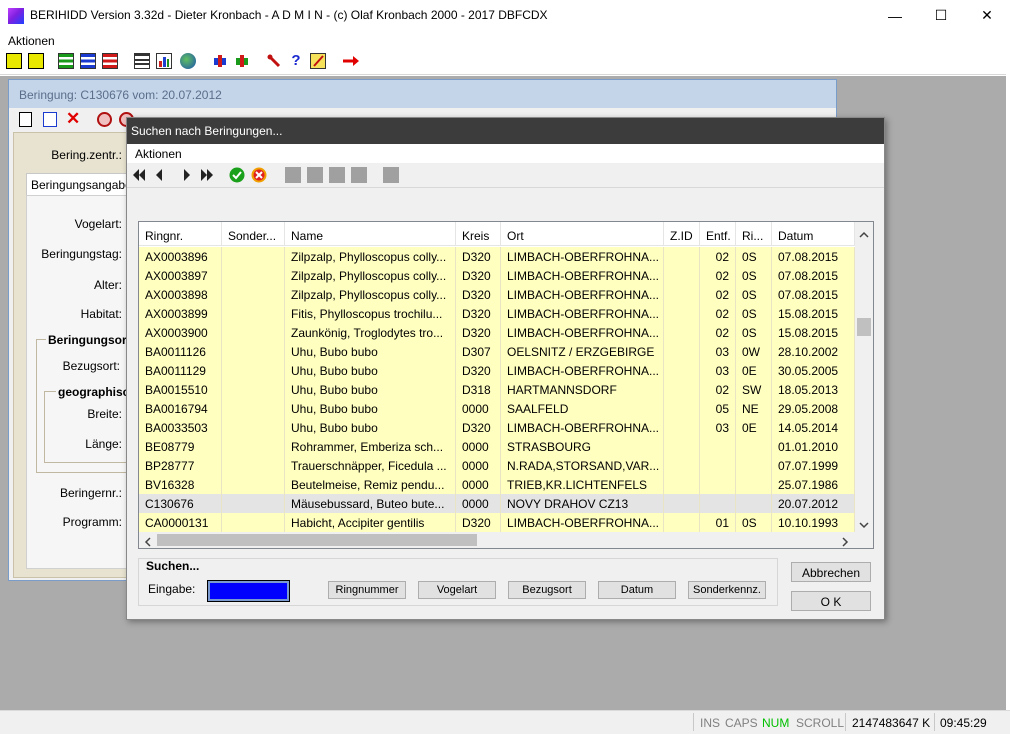 This screenshot has width=1010, height=734. Describe the element at coordinates (864, 327) in the screenshot. I see `scroll-thumb` at that location.